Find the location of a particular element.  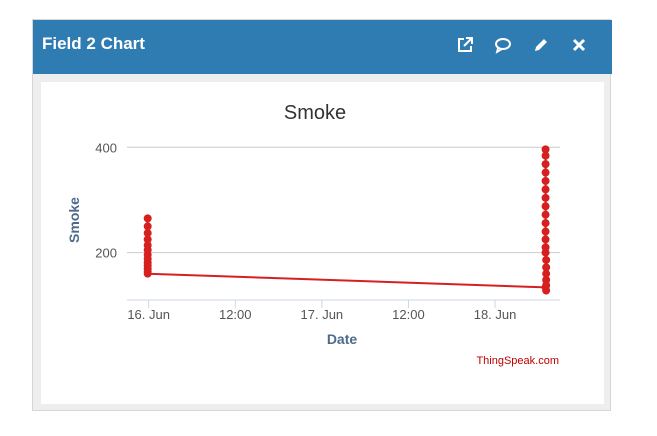

widget-toolbar is located at coordinates (522, 45).